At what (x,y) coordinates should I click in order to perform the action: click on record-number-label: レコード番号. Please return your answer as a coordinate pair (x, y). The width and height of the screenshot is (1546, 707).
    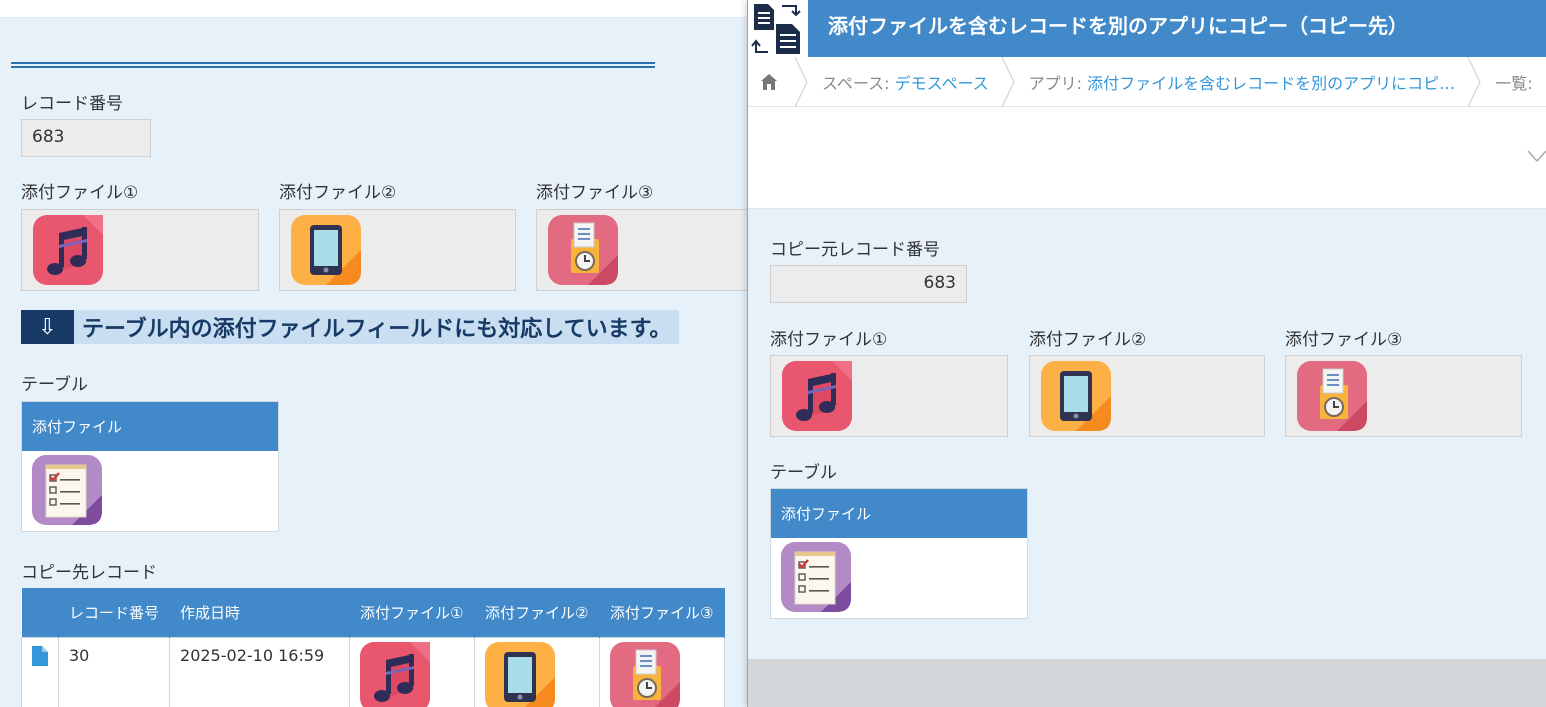
    Looking at the image, I should click on (72, 104).